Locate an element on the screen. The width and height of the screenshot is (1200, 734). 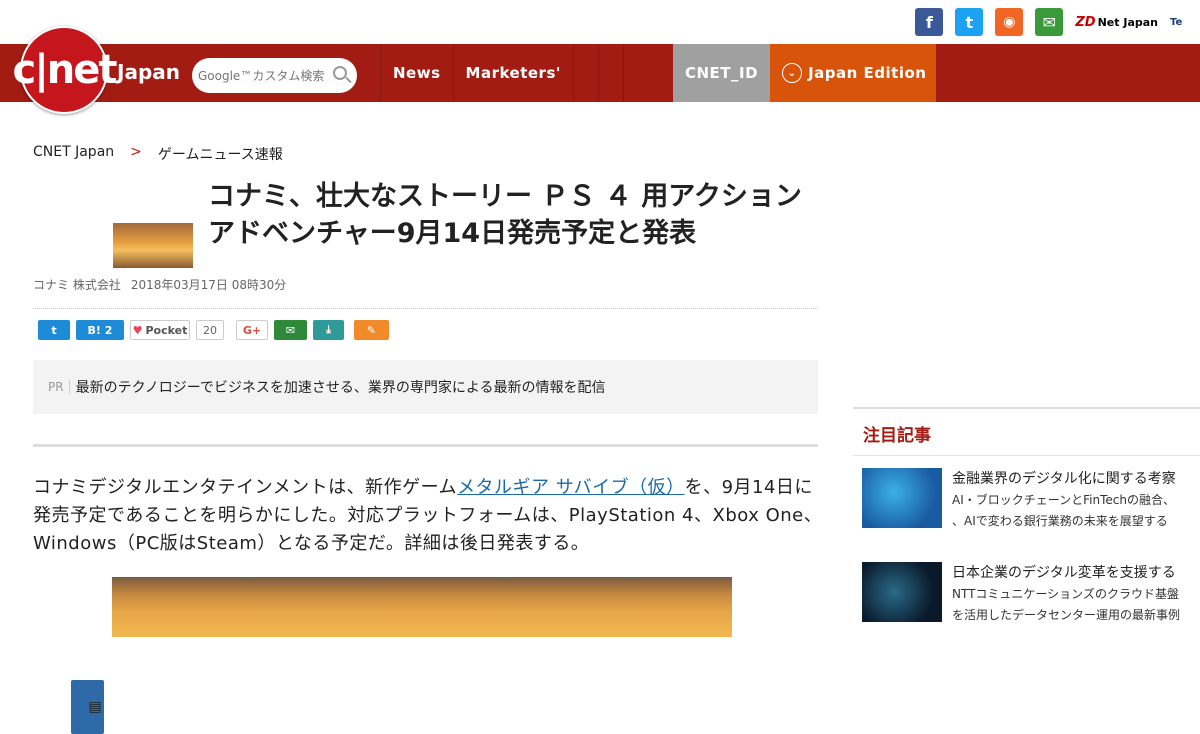
share-google-plus-button: G+ is located at coordinates (252, 330).